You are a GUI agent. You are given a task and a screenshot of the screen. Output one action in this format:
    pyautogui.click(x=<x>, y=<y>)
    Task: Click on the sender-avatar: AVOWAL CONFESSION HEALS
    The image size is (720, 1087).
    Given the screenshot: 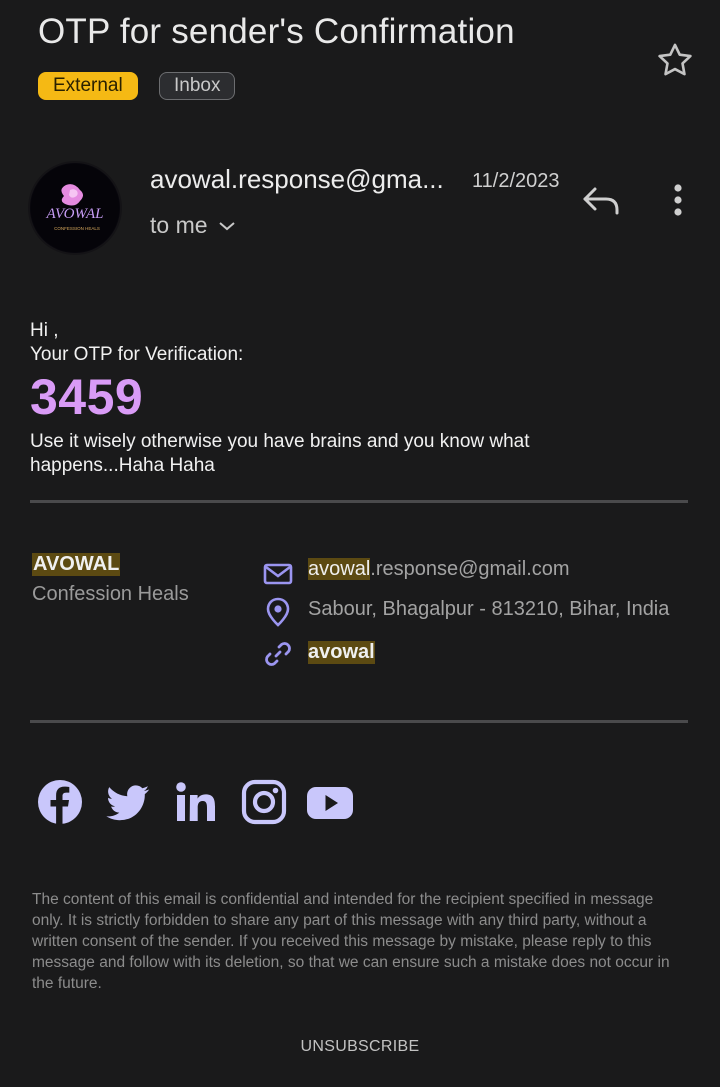 What is the action you would take?
    pyautogui.click(x=75, y=208)
    